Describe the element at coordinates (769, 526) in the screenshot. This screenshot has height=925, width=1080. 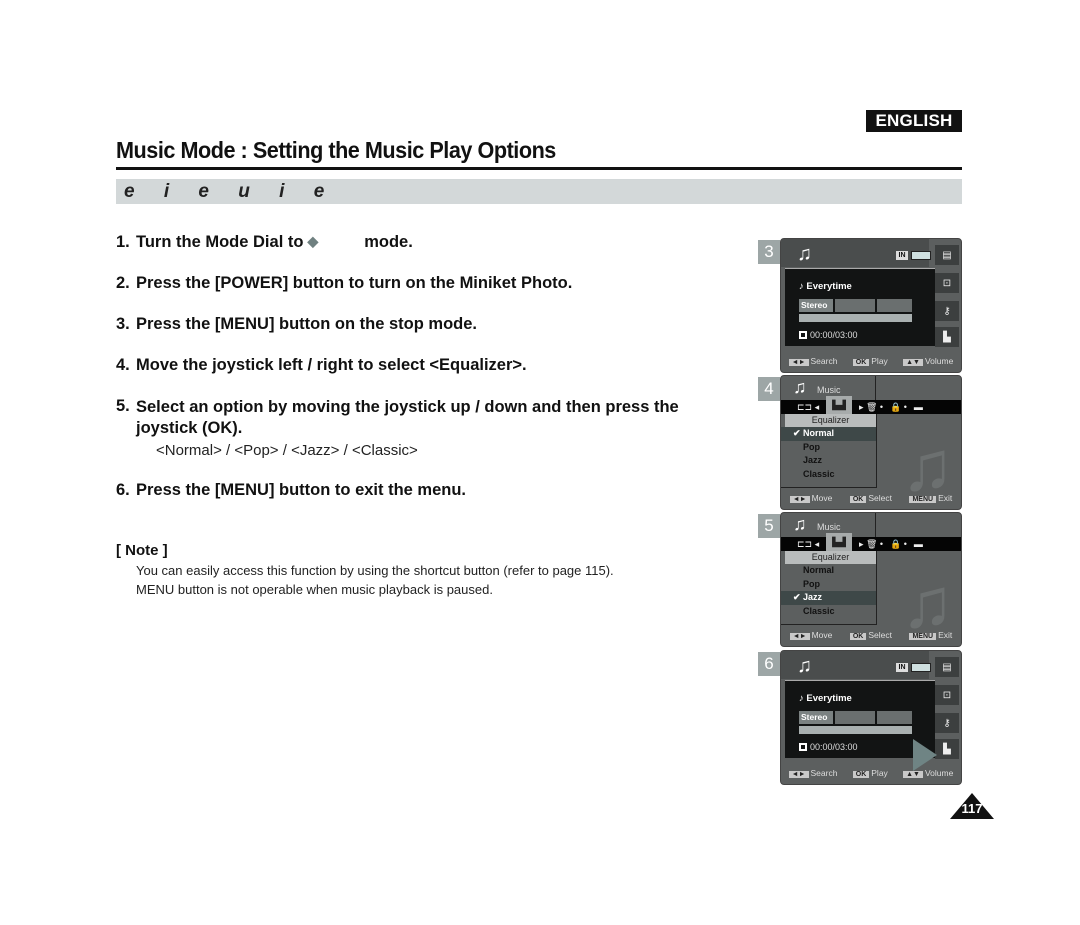
I see `screen-number: 5` at that location.